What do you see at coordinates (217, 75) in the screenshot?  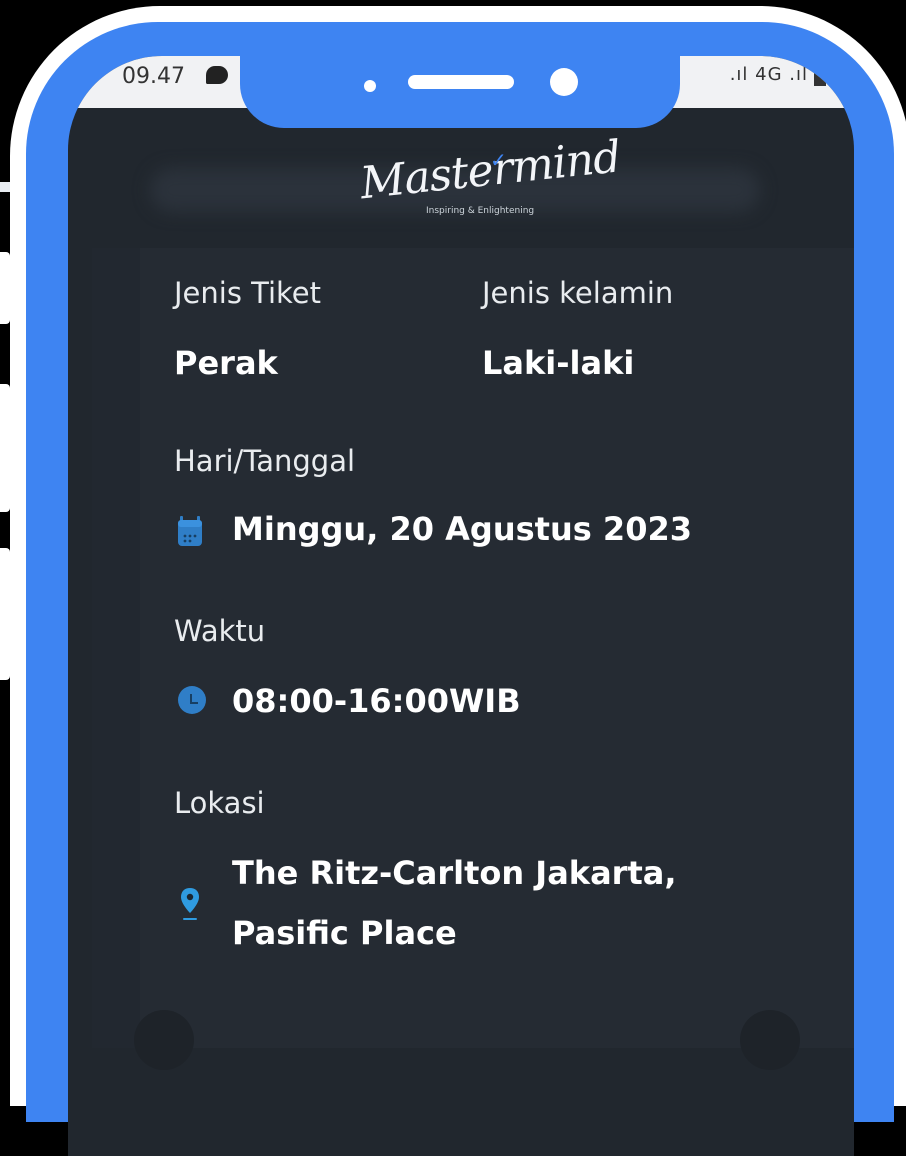 I see `message-icon` at bounding box center [217, 75].